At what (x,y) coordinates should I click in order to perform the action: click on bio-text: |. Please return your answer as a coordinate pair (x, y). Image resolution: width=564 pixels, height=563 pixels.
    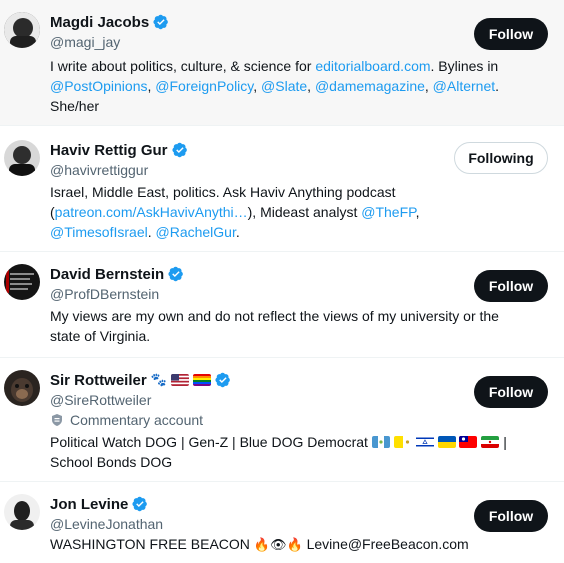
    Looking at the image, I should click on (505, 442).